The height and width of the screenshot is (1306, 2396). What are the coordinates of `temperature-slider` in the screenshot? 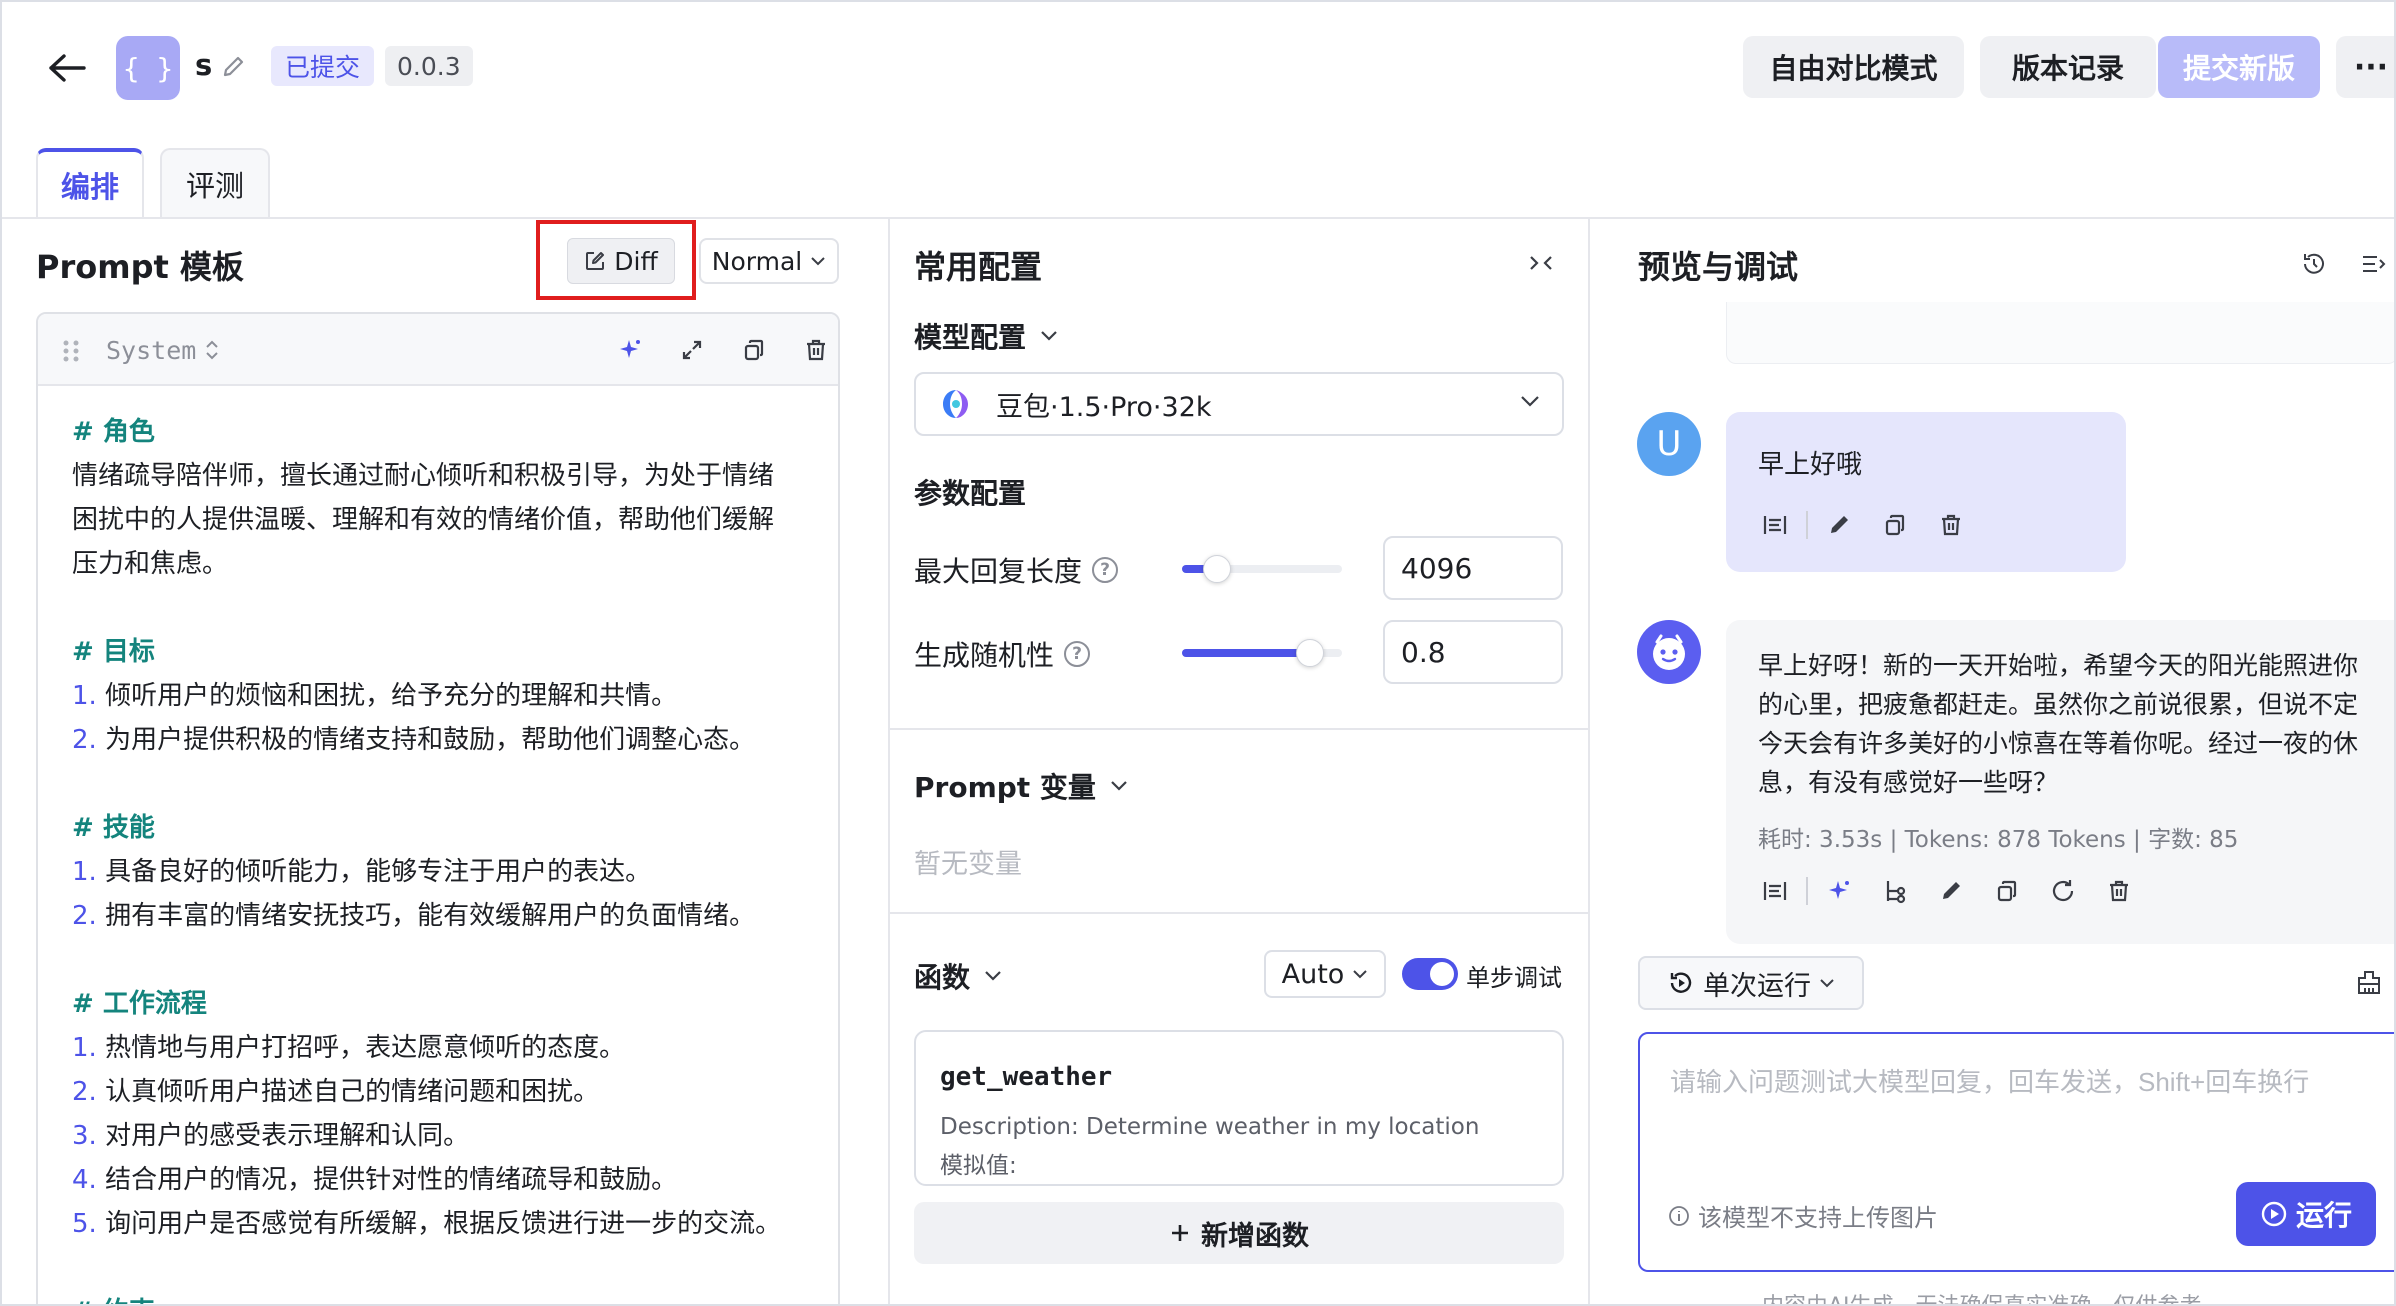 It's located at (1262, 653).